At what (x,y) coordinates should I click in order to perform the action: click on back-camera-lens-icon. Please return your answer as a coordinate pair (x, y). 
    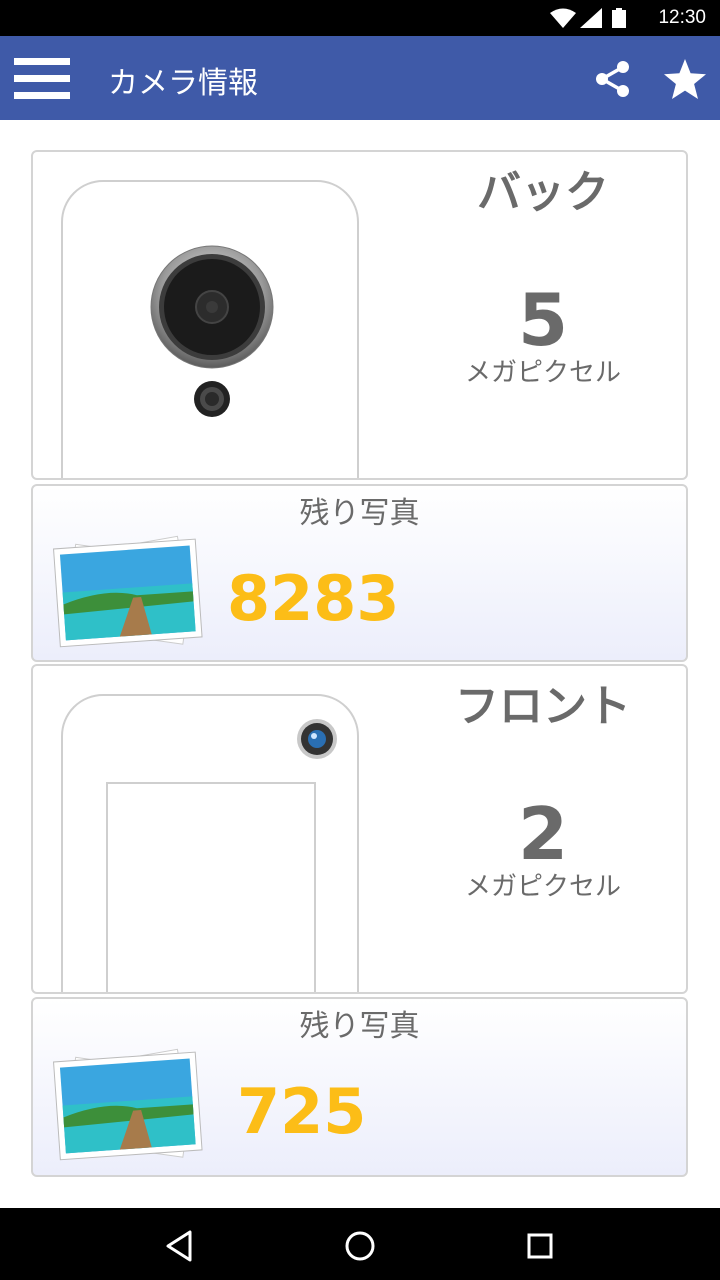
    Looking at the image, I should click on (212, 307).